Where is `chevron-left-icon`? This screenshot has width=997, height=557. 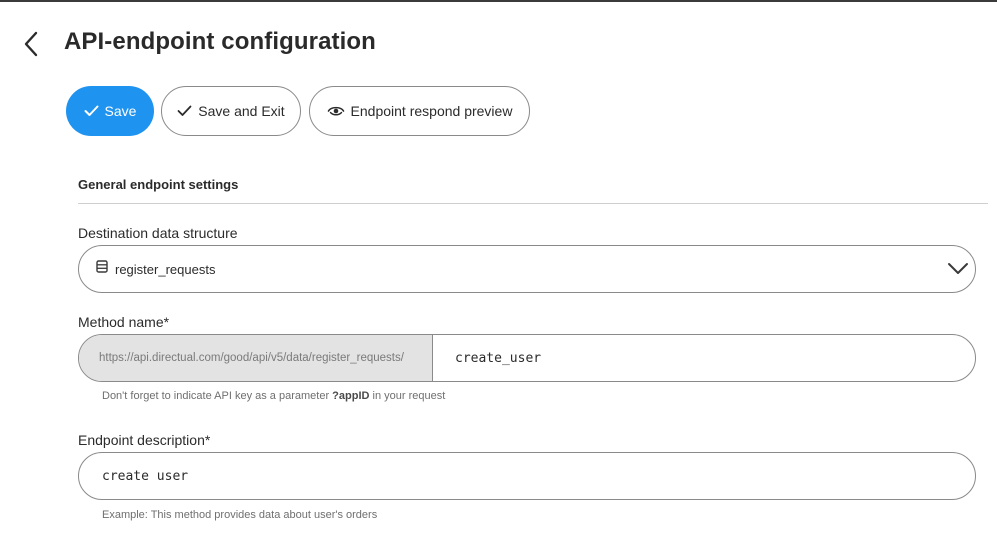 chevron-left-icon is located at coordinates (31, 44).